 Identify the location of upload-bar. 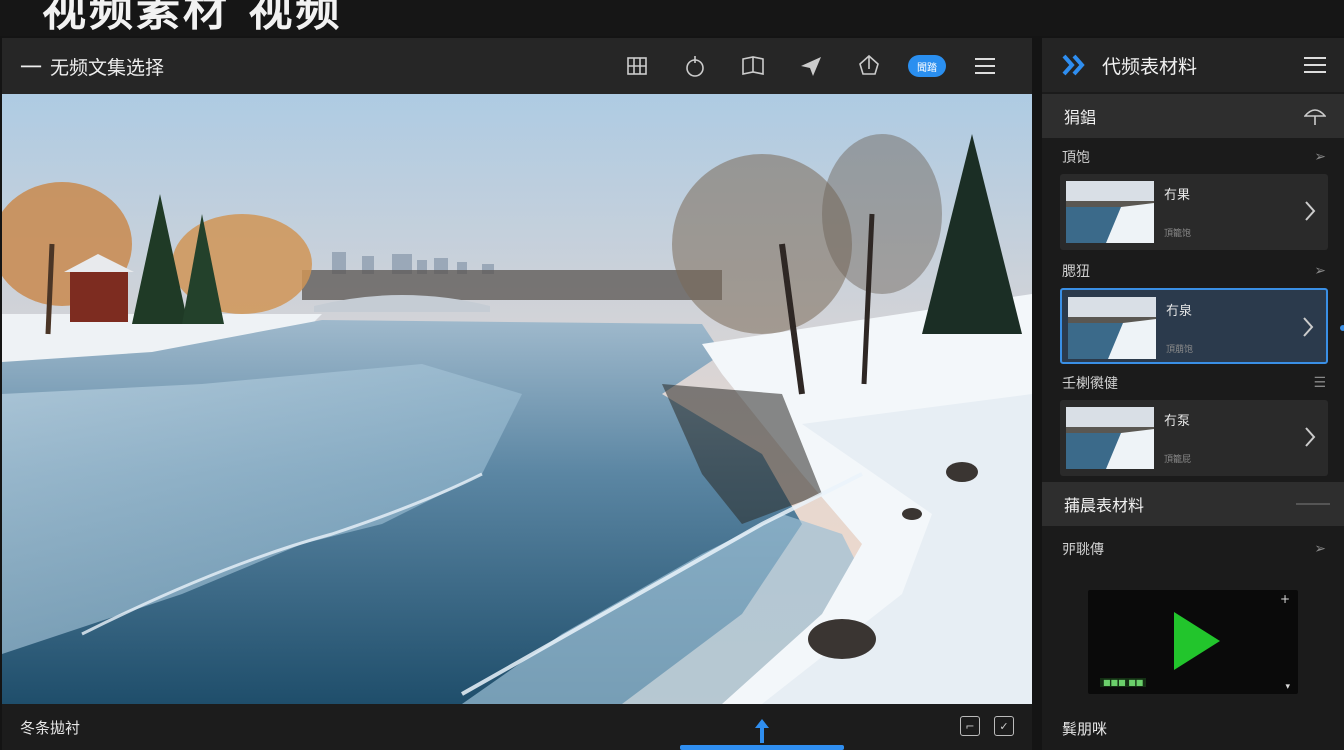
(762, 747).